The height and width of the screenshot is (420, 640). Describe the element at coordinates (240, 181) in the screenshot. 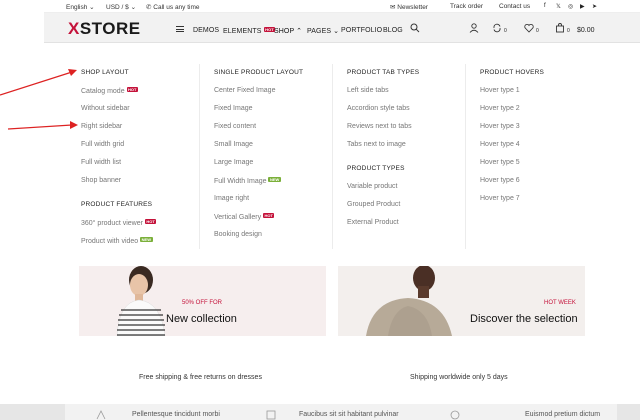

I see `menu-item-label: Full Width Image` at that location.